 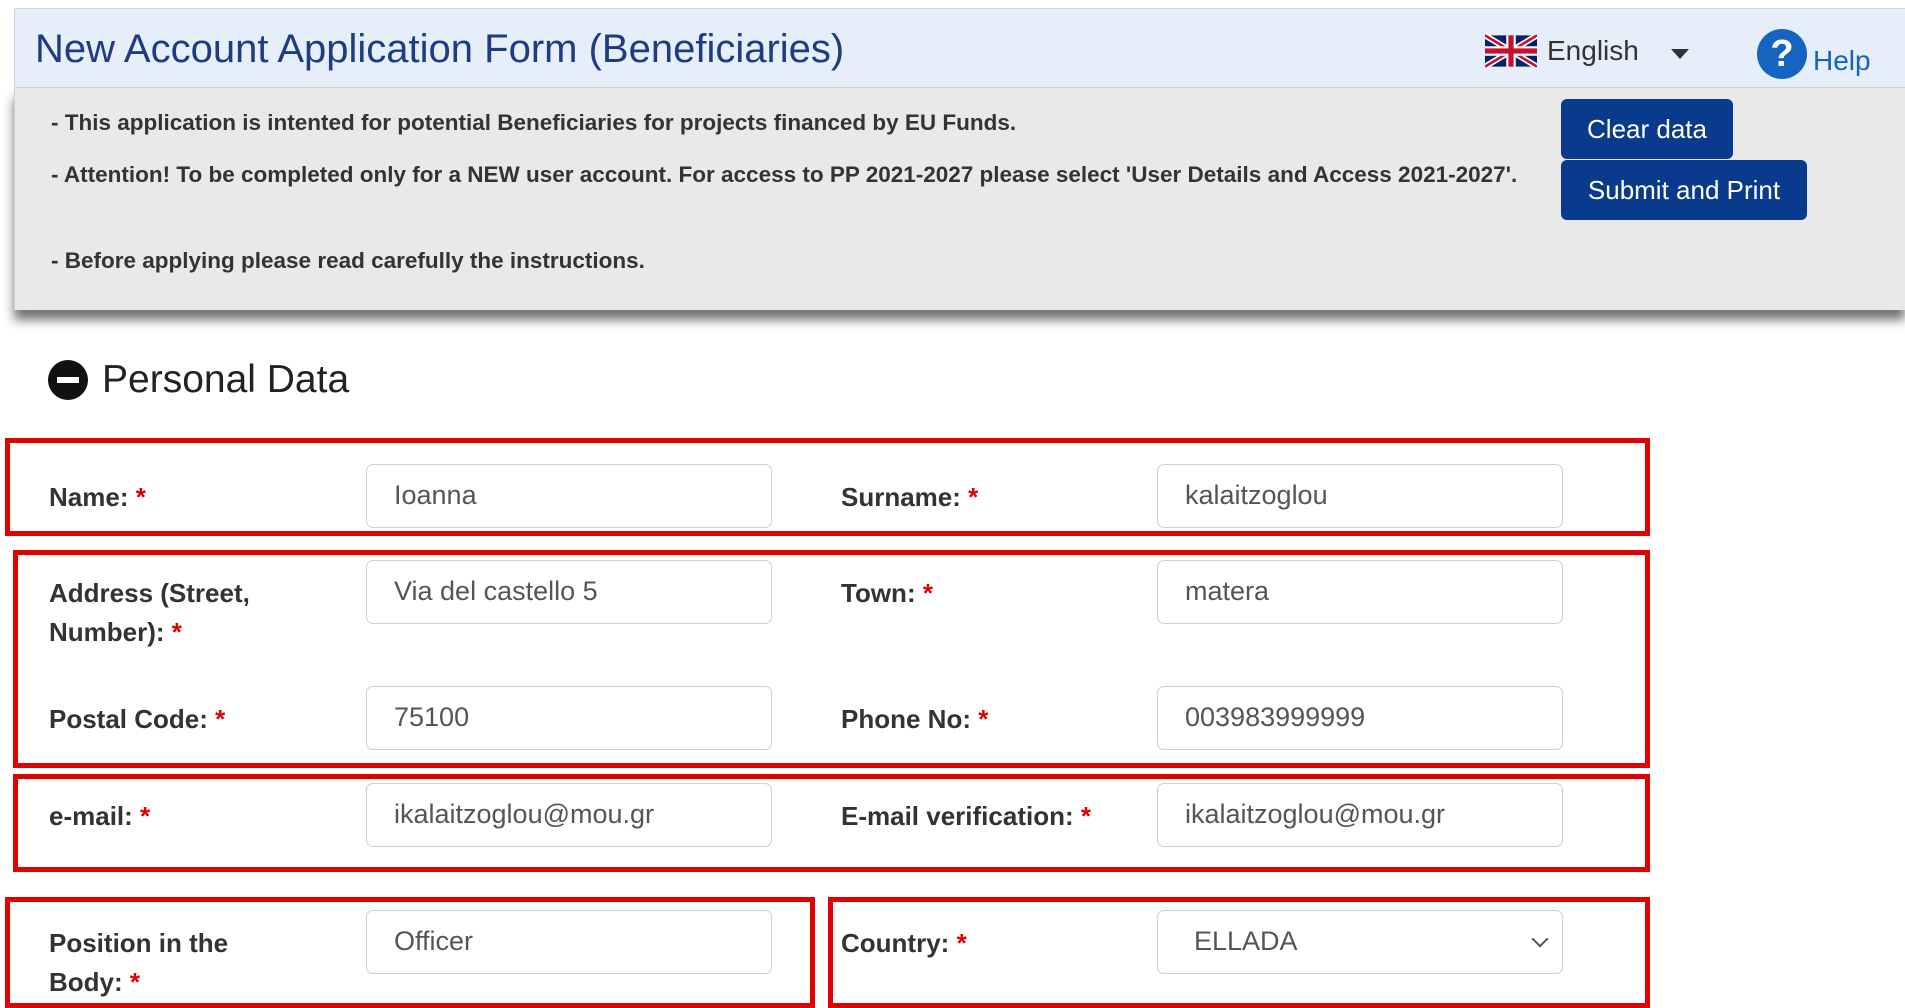 I want to click on email-verification-label: E-mail verification: *, so click(x=966, y=816).